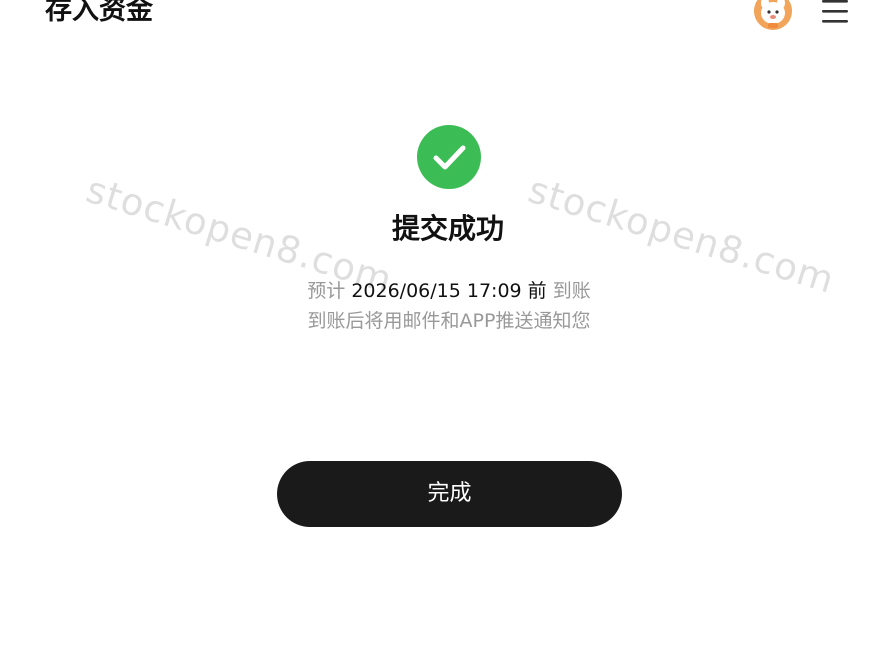 The width and height of the screenshot is (886, 659). I want to click on hamburger-menu-icon, so click(835, 11).